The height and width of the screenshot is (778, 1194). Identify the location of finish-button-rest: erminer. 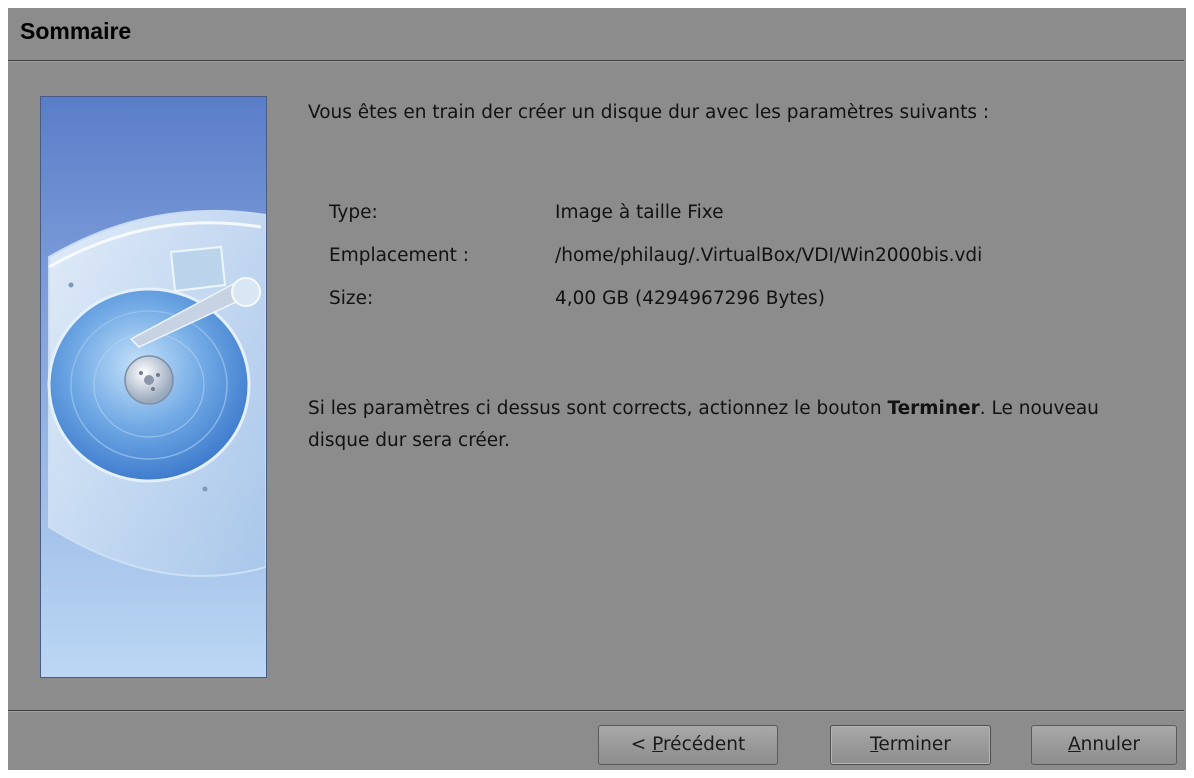
(914, 744).